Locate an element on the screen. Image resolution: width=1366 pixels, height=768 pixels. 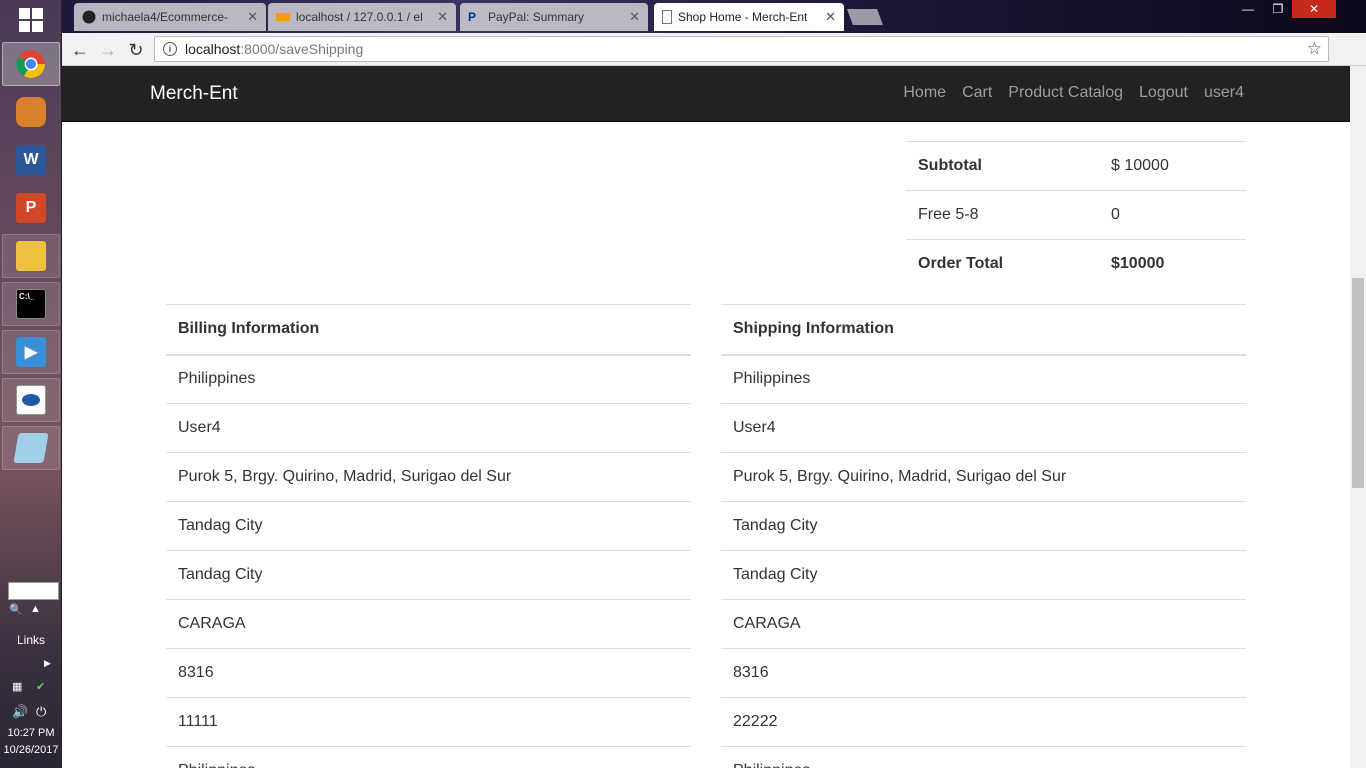
nav-logout-link: Logout is located at coordinates (1163, 93).